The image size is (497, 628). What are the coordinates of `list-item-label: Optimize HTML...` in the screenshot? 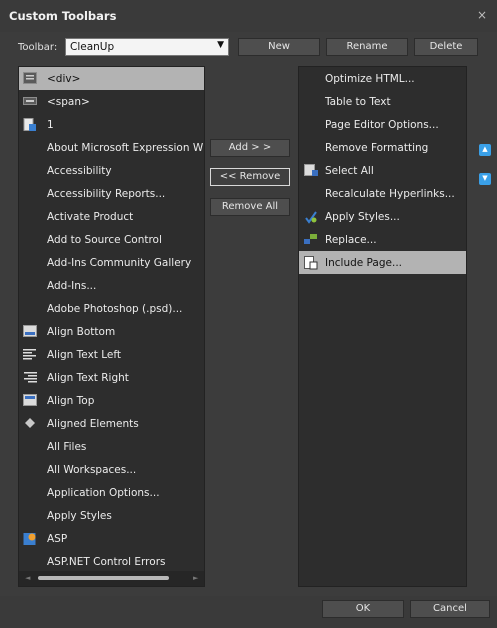 It's located at (370, 78).